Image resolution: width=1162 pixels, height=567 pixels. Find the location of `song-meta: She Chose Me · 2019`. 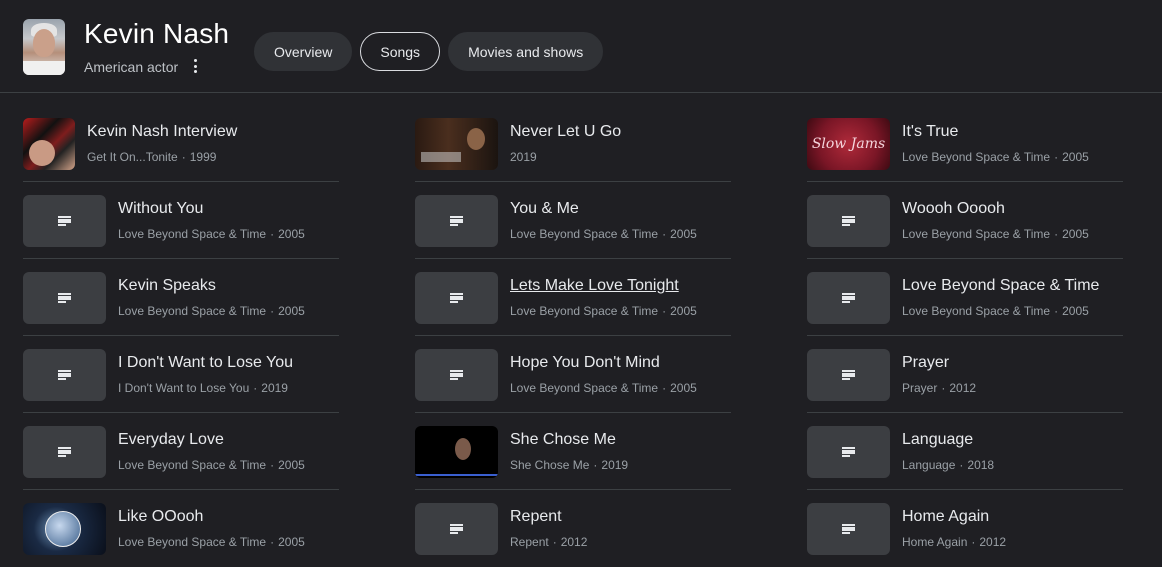

song-meta: She Chose Me · 2019 is located at coordinates (569, 465).